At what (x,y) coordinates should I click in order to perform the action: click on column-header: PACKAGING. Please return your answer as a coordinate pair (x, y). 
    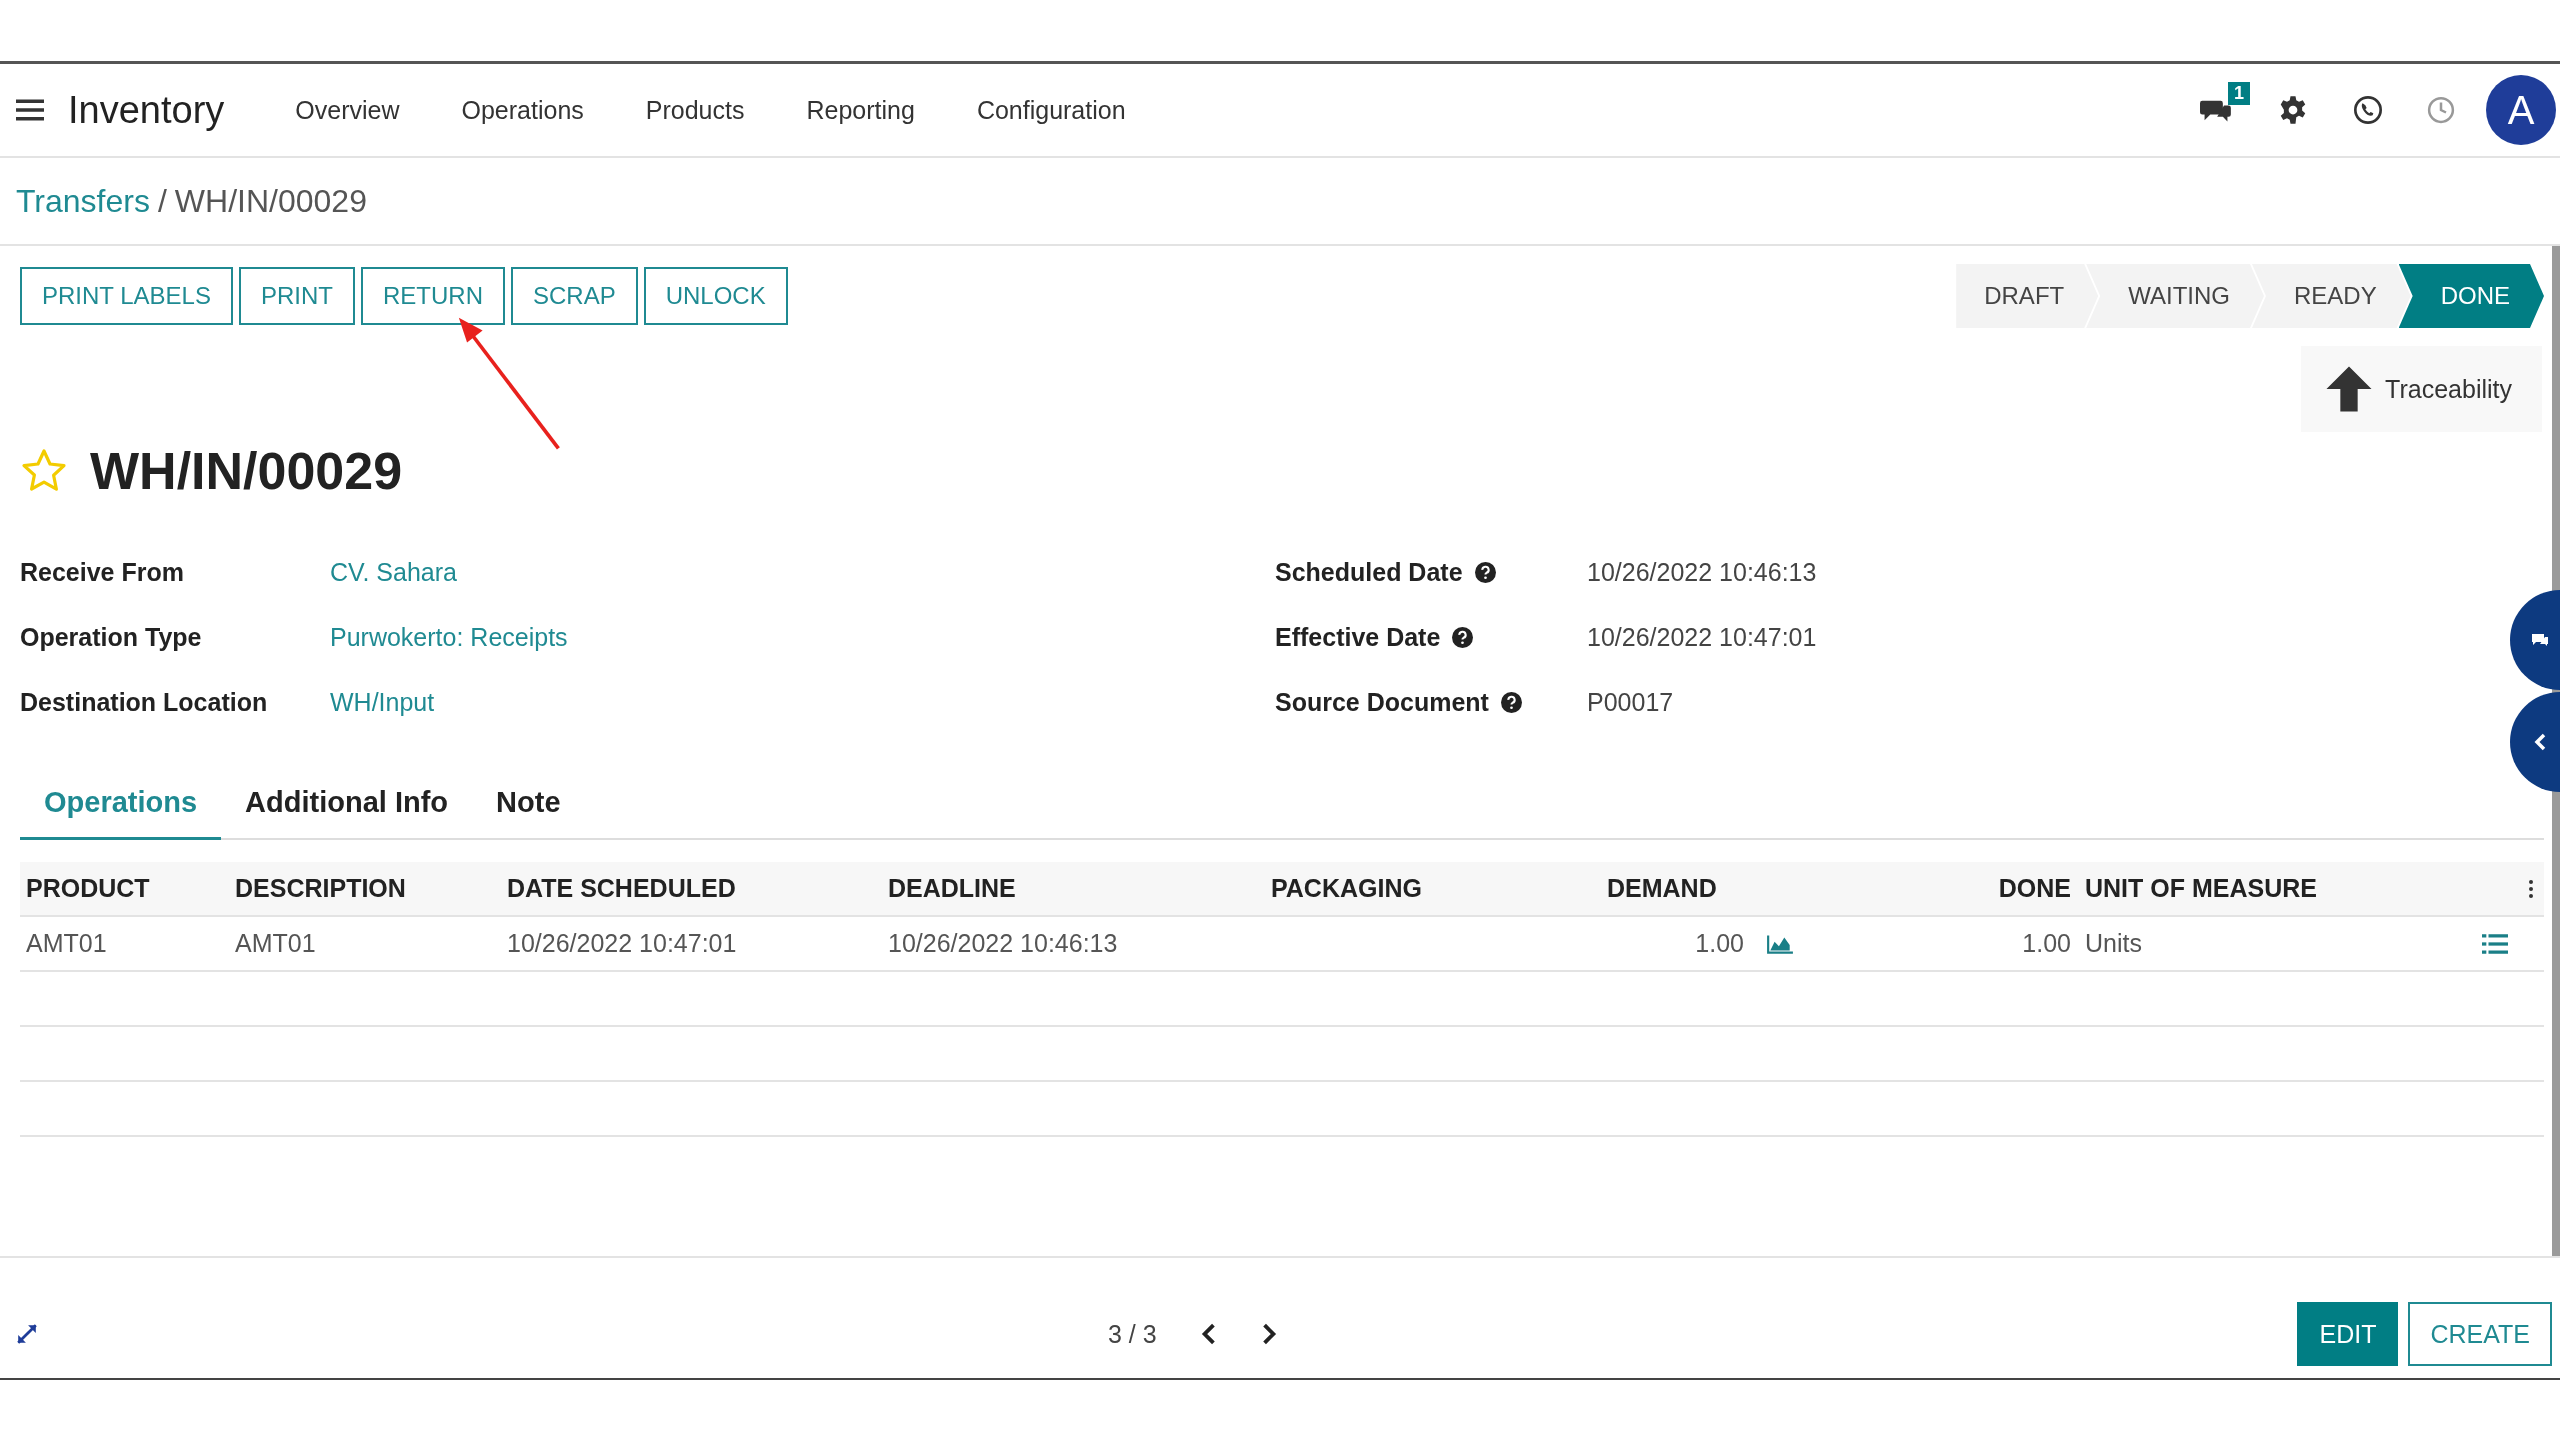
    Looking at the image, I should click on (1439, 888).